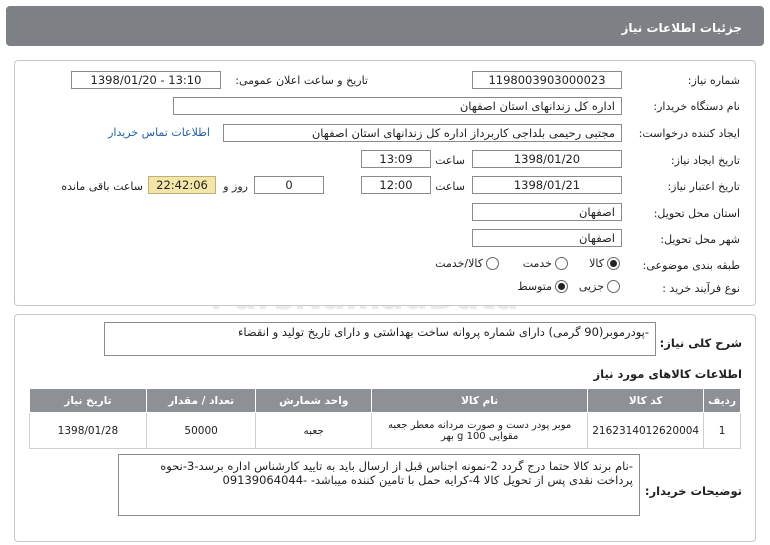 The width and height of the screenshot is (770, 545). Describe the element at coordinates (591, 286) in the screenshot. I see `process-option-partial: جزیی` at that location.